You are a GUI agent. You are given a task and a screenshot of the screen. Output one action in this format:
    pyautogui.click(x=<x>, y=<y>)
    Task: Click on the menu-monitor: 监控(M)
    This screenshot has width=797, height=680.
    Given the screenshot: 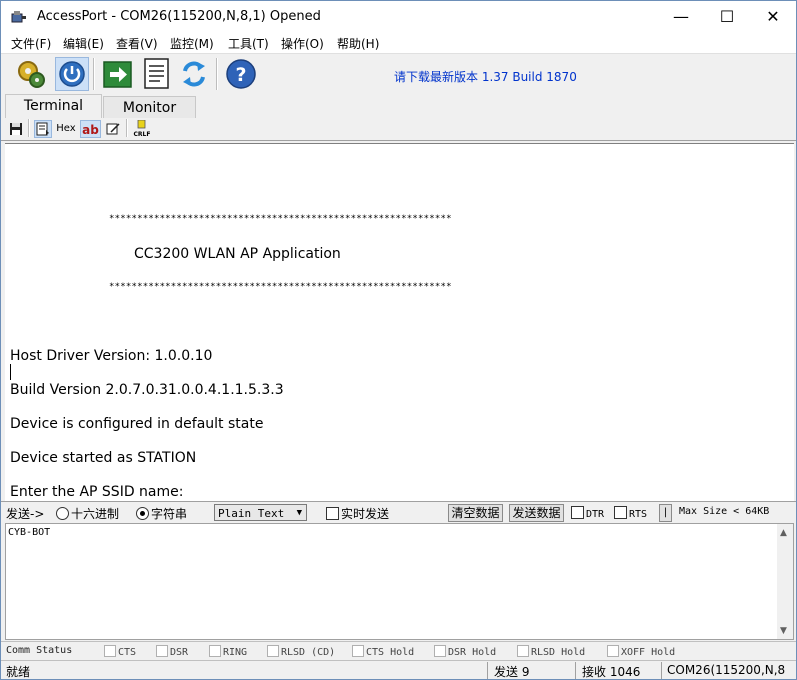 What is the action you would take?
    pyautogui.click(x=192, y=43)
    